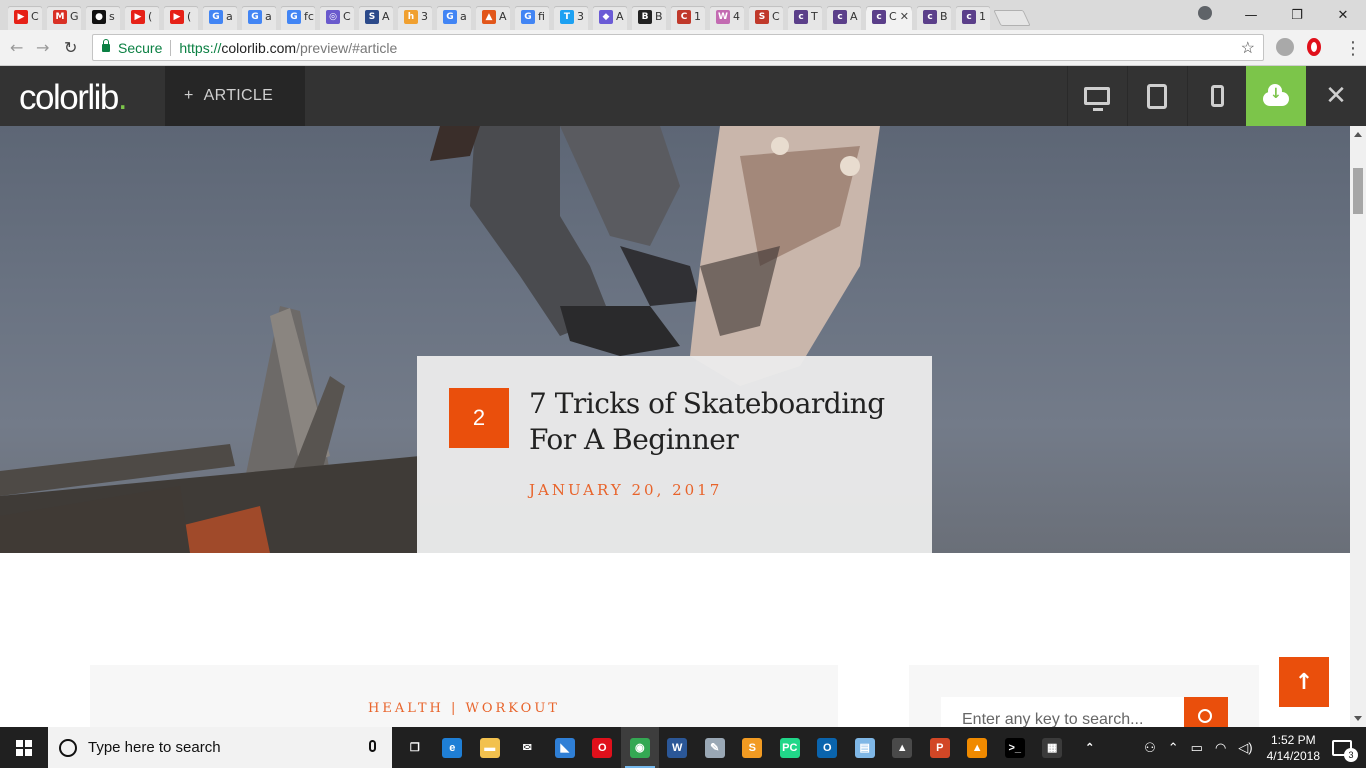 The width and height of the screenshot is (1366, 768). I want to click on cloud-download-icon, so click(1276, 95).